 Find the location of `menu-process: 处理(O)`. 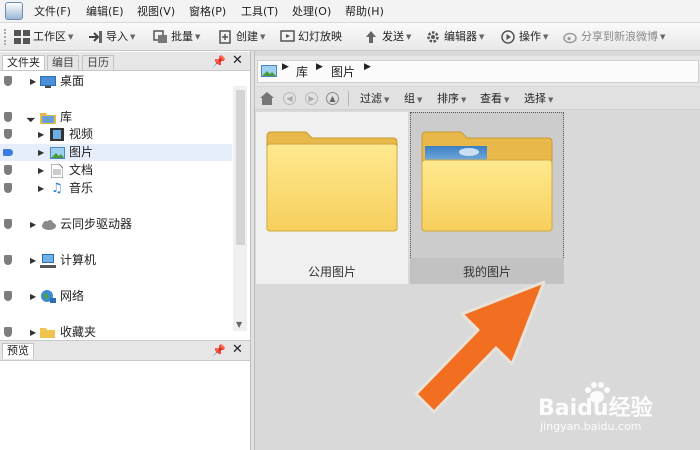

menu-process: 处理(O) is located at coordinates (311, 11).